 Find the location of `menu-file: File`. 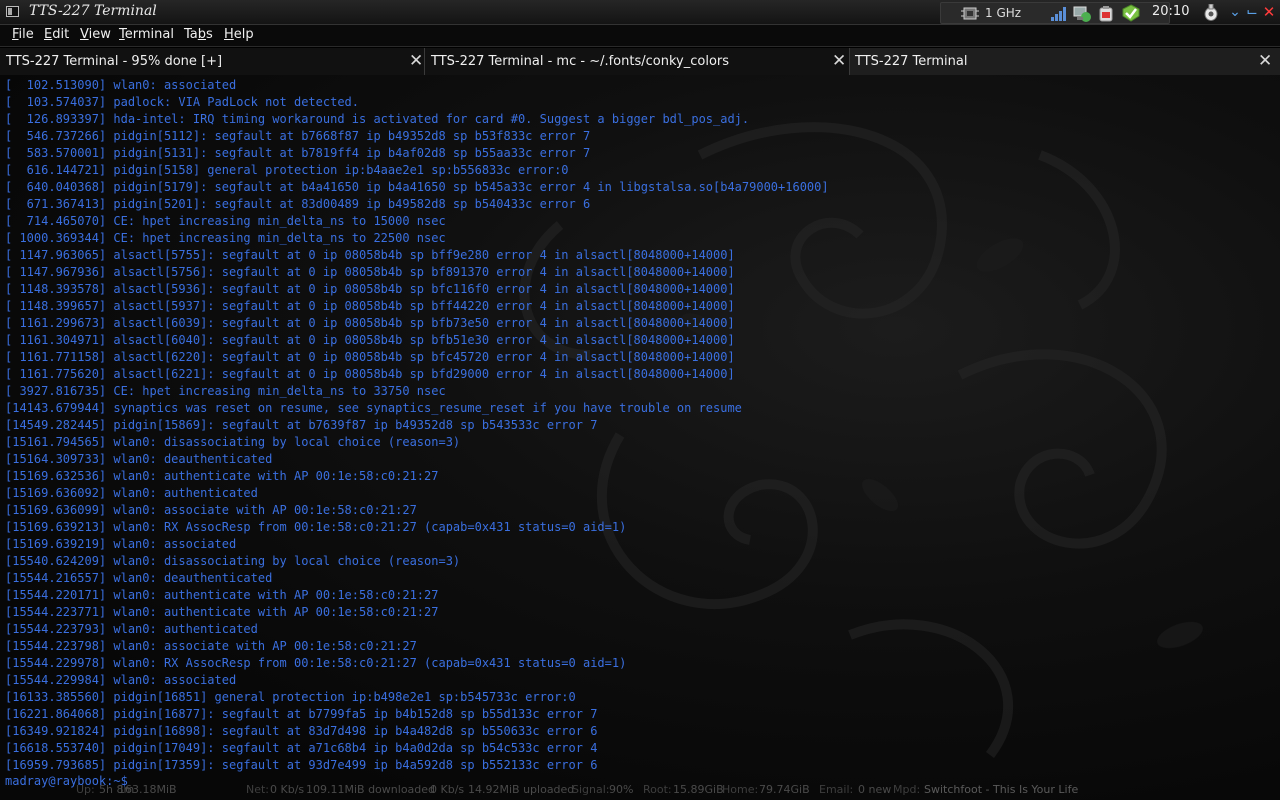

menu-file: File is located at coordinates (23, 34).